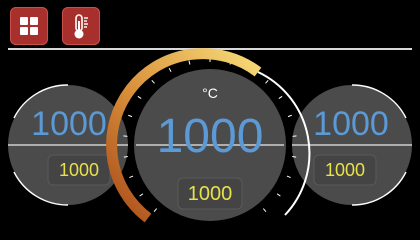  Describe the element at coordinates (345, 170) in the screenshot. I see `right-setpoint: 1000` at that location.